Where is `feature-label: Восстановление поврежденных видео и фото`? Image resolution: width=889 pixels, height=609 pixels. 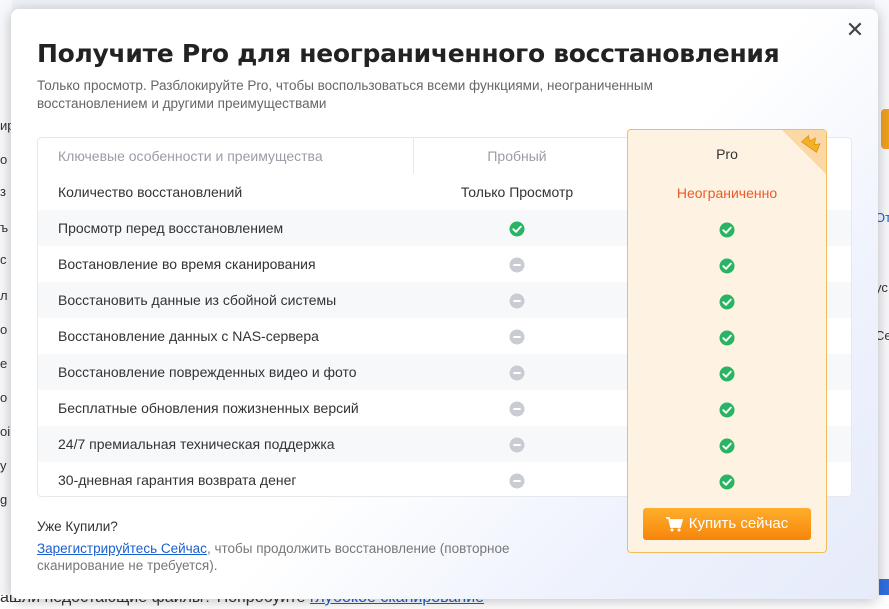
feature-label: Восстановление поврежденных видео и фото is located at coordinates (207, 372).